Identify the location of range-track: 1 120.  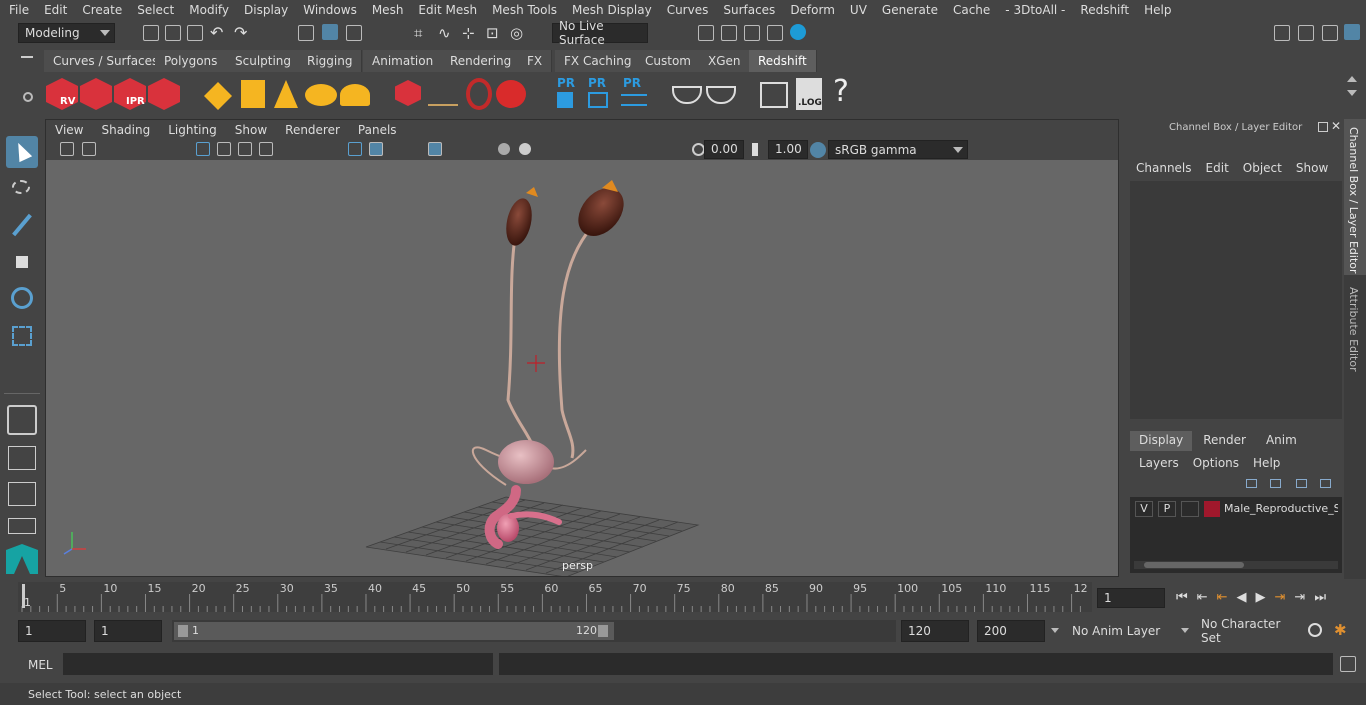
(534, 631).